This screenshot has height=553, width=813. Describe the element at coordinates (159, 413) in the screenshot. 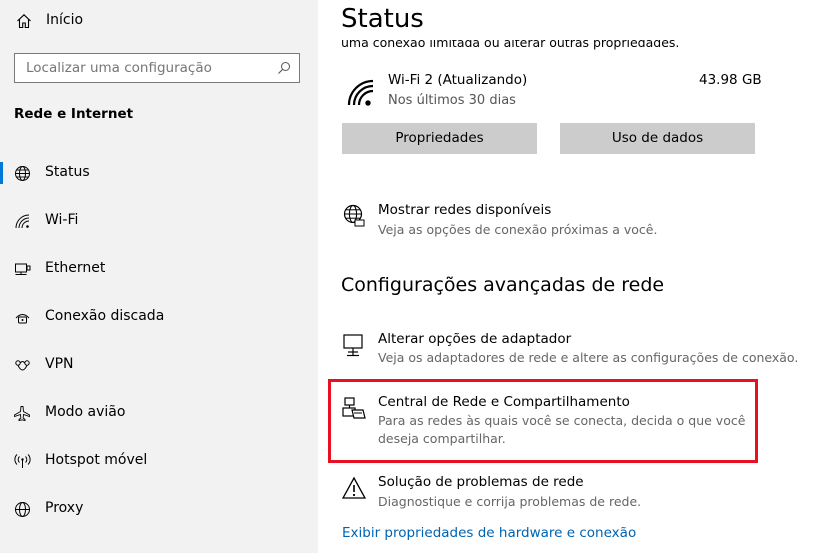

I see `sidebar-item-airplane: Modo avião` at that location.